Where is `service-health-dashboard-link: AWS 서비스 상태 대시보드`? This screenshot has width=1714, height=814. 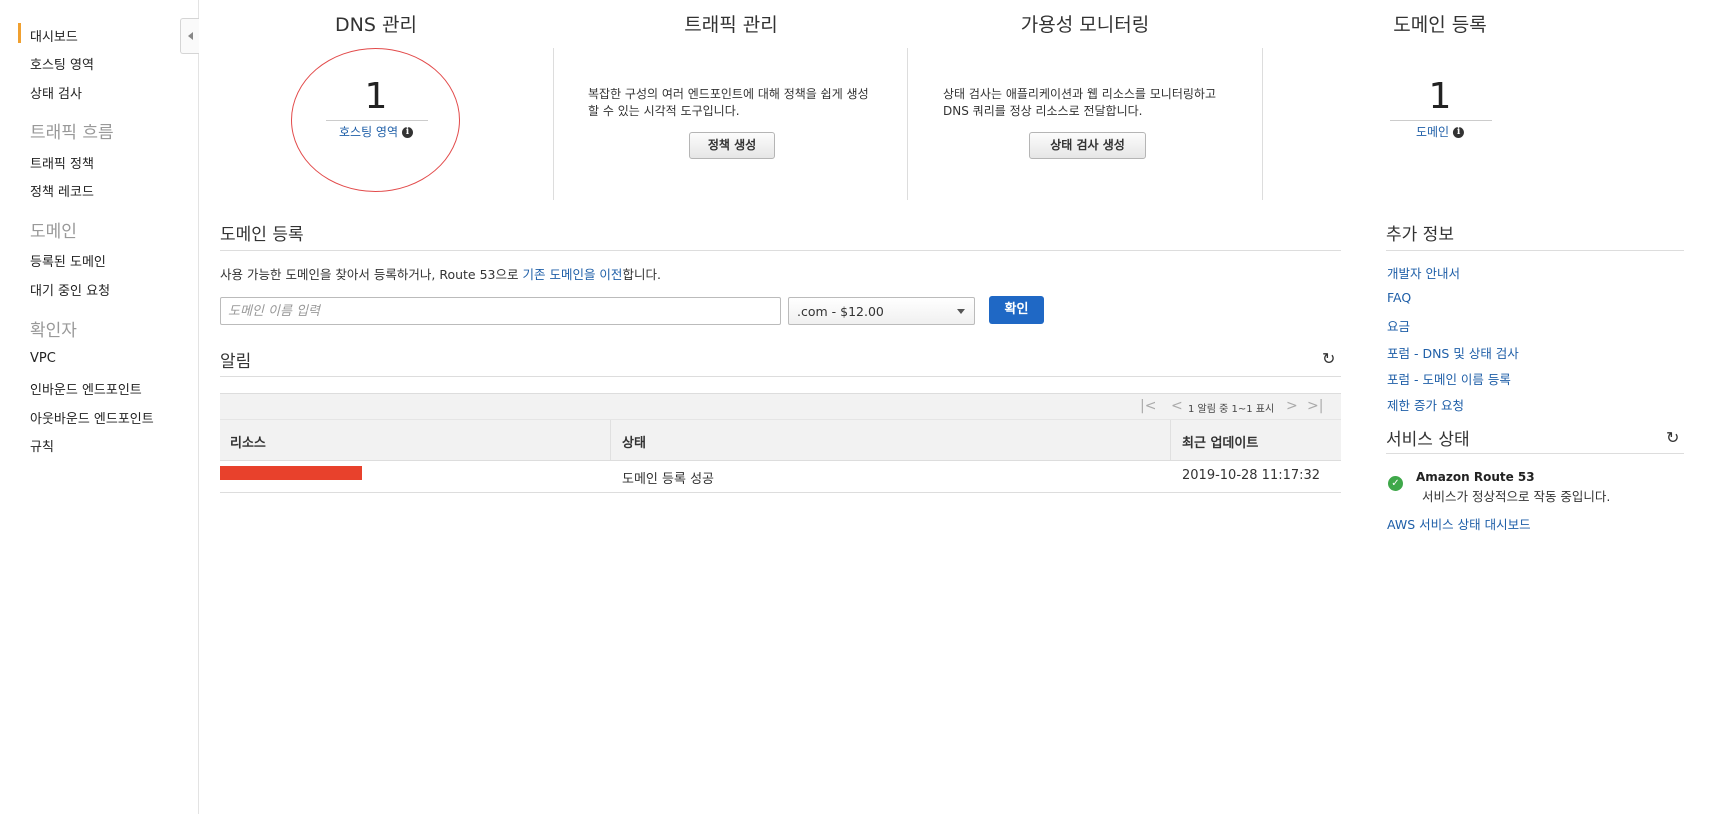 service-health-dashboard-link: AWS 서비스 상태 대시보드 is located at coordinates (1459, 523).